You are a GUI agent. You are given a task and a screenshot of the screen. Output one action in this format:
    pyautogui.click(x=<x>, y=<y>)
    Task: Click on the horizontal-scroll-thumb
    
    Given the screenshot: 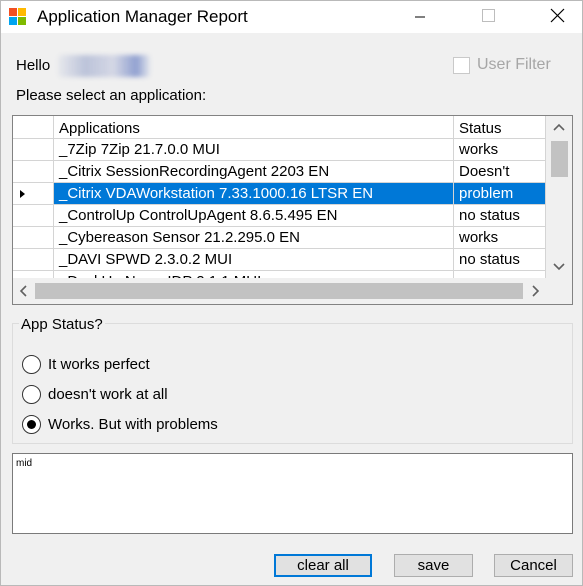 What is the action you would take?
    pyautogui.click(x=279, y=291)
    